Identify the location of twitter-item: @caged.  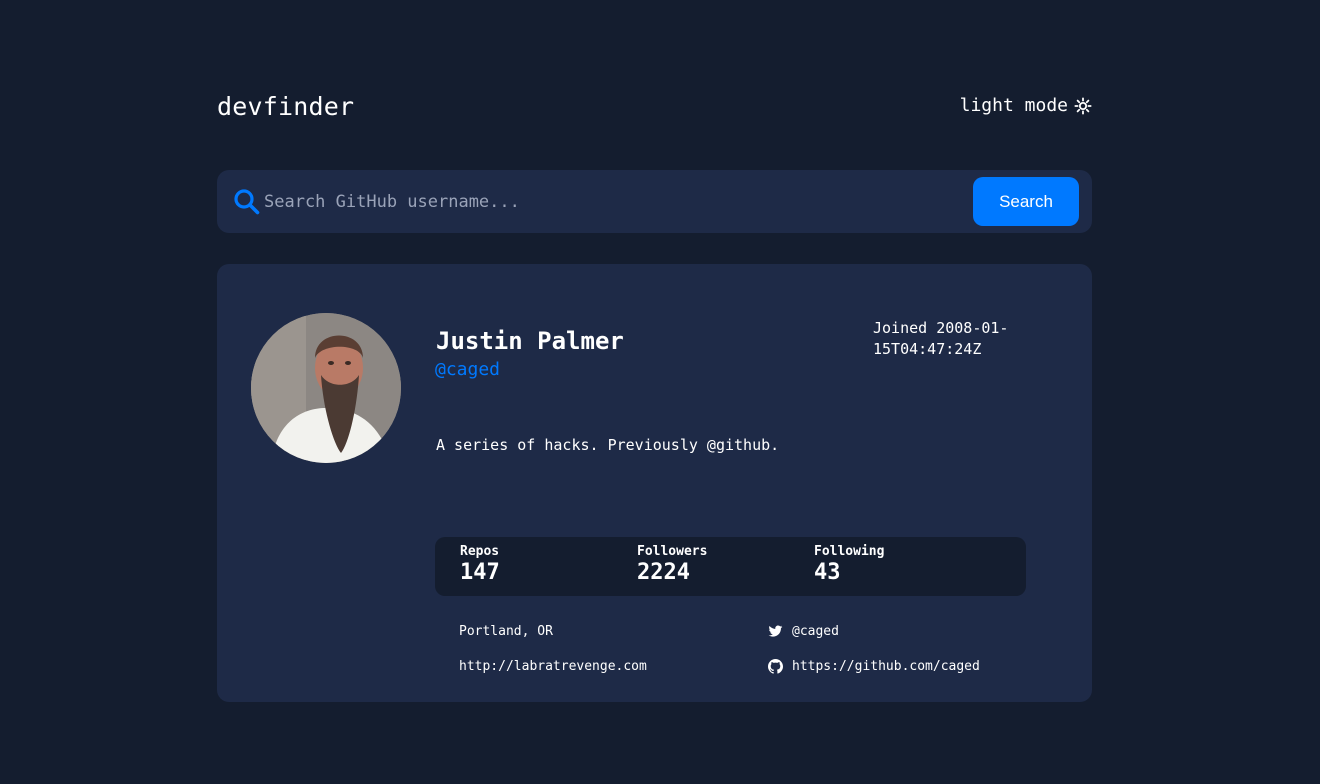
(803, 631).